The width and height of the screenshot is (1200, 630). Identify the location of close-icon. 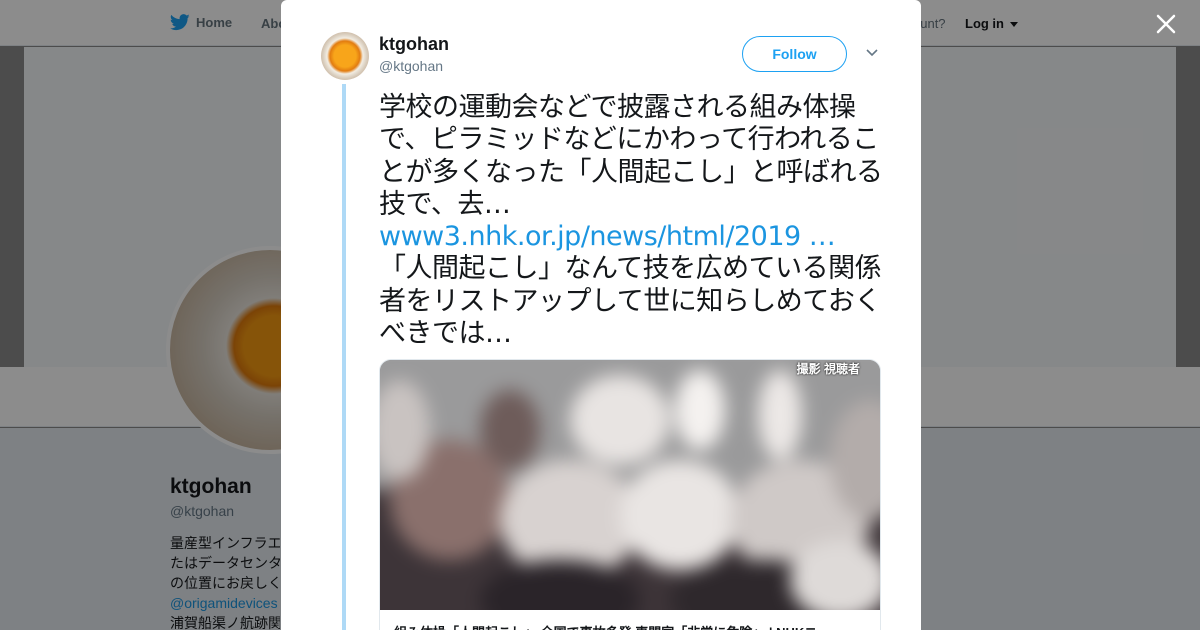
(1166, 24).